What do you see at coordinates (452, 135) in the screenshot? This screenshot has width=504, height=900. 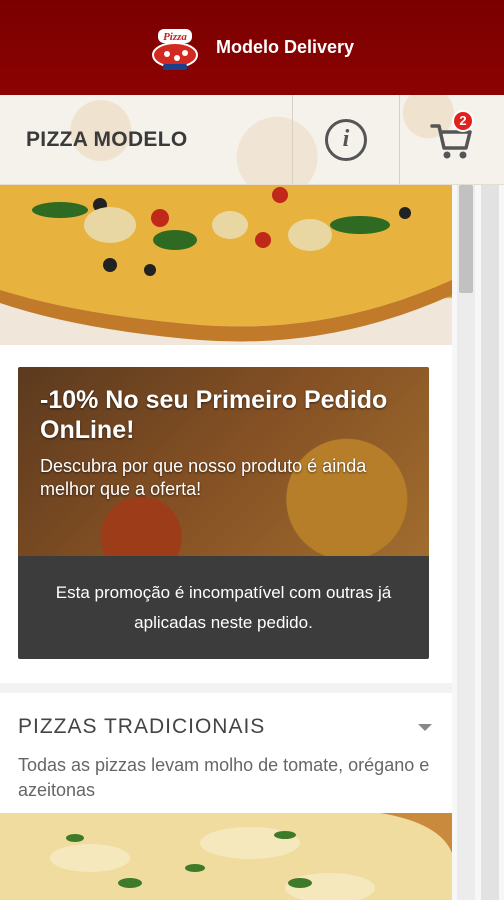 I see `cart-icon: 2` at bounding box center [452, 135].